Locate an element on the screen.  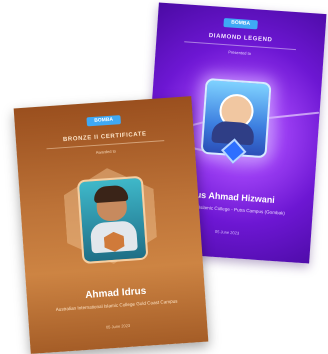
awarded-to-label: Presented to is located at coordinates (240, 52).